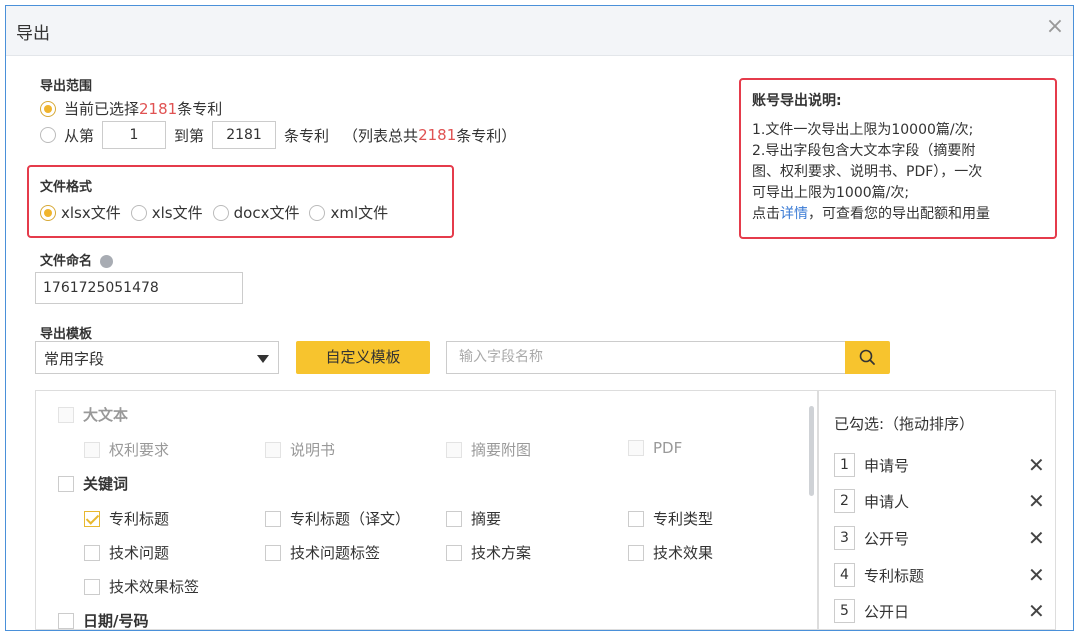  What do you see at coordinates (454, 518) in the screenshot?
I see `checkbox-abstract` at bounding box center [454, 518].